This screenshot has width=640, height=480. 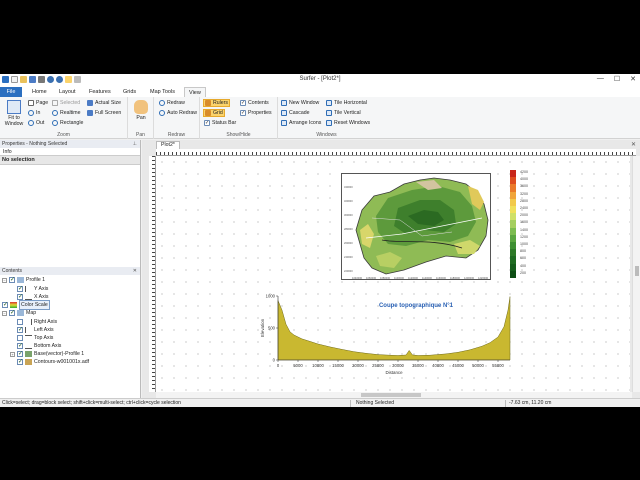 What do you see at coordinates (40, 123) in the screenshot?
I see `zoom-out-label: Out` at bounding box center [40, 123].